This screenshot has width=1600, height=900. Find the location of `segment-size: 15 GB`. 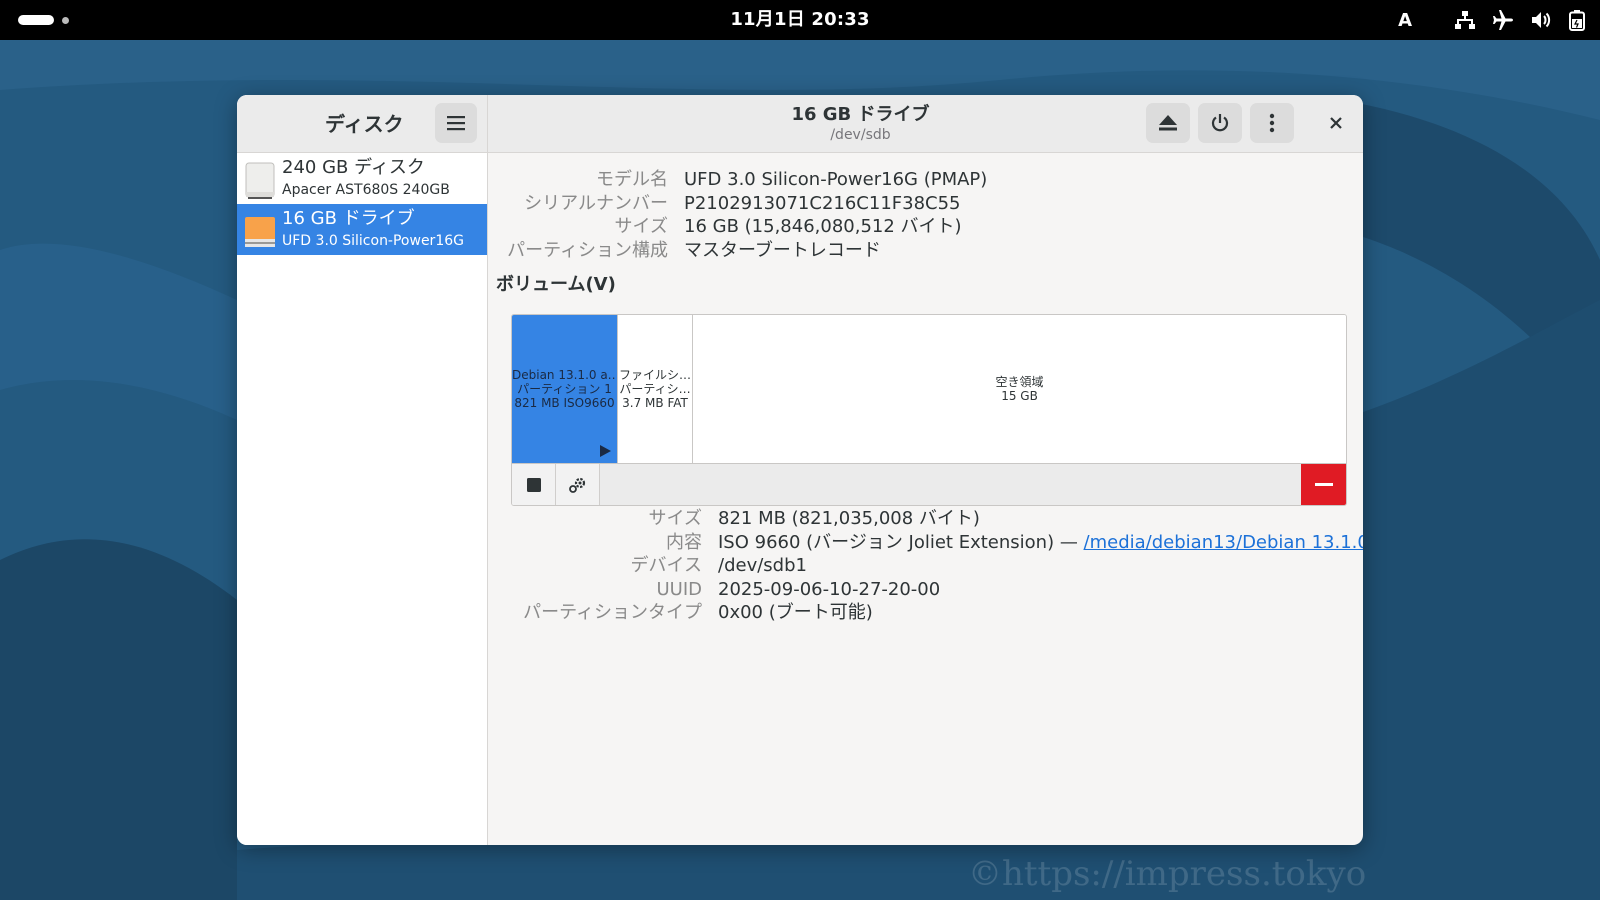

segment-size: 15 GB is located at coordinates (1019, 396).